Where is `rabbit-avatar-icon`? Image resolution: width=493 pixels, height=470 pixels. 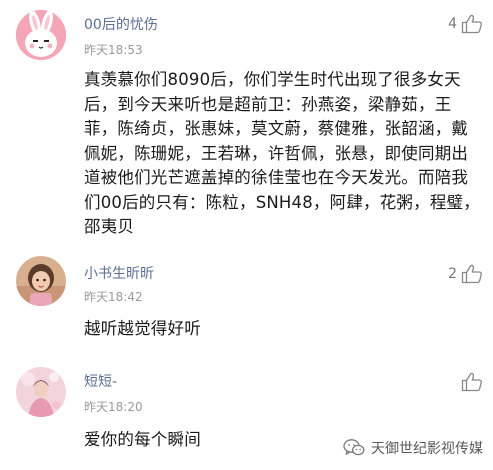
rabbit-avatar-icon is located at coordinates (41, 35).